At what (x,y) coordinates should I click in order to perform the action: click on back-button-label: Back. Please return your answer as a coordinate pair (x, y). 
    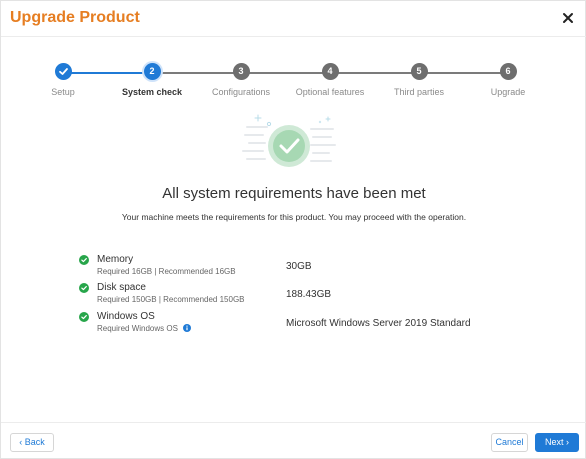
    Looking at the image, I should click on (34, 442).